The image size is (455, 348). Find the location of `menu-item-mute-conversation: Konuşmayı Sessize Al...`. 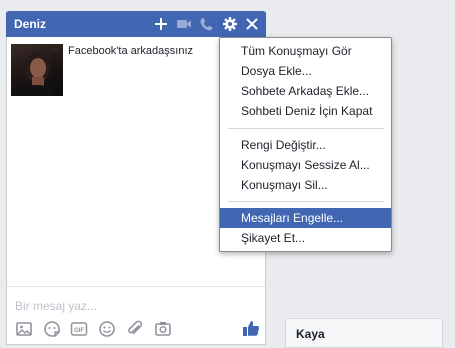

menu-item-mute-conversation: Konuşmayı Sessize Al... is located at coordinates (305, 165).